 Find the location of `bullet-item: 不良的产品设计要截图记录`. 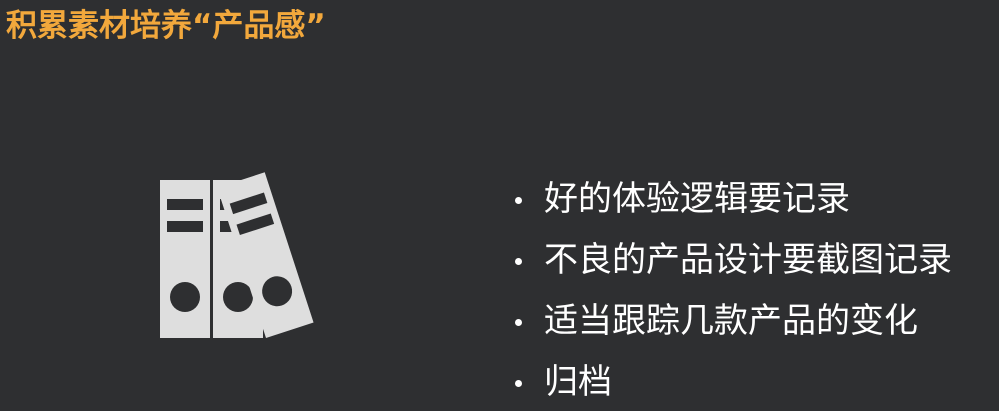

bullet-item: 不良的产品设计要截图记录 is located at coordinates (732, 260).